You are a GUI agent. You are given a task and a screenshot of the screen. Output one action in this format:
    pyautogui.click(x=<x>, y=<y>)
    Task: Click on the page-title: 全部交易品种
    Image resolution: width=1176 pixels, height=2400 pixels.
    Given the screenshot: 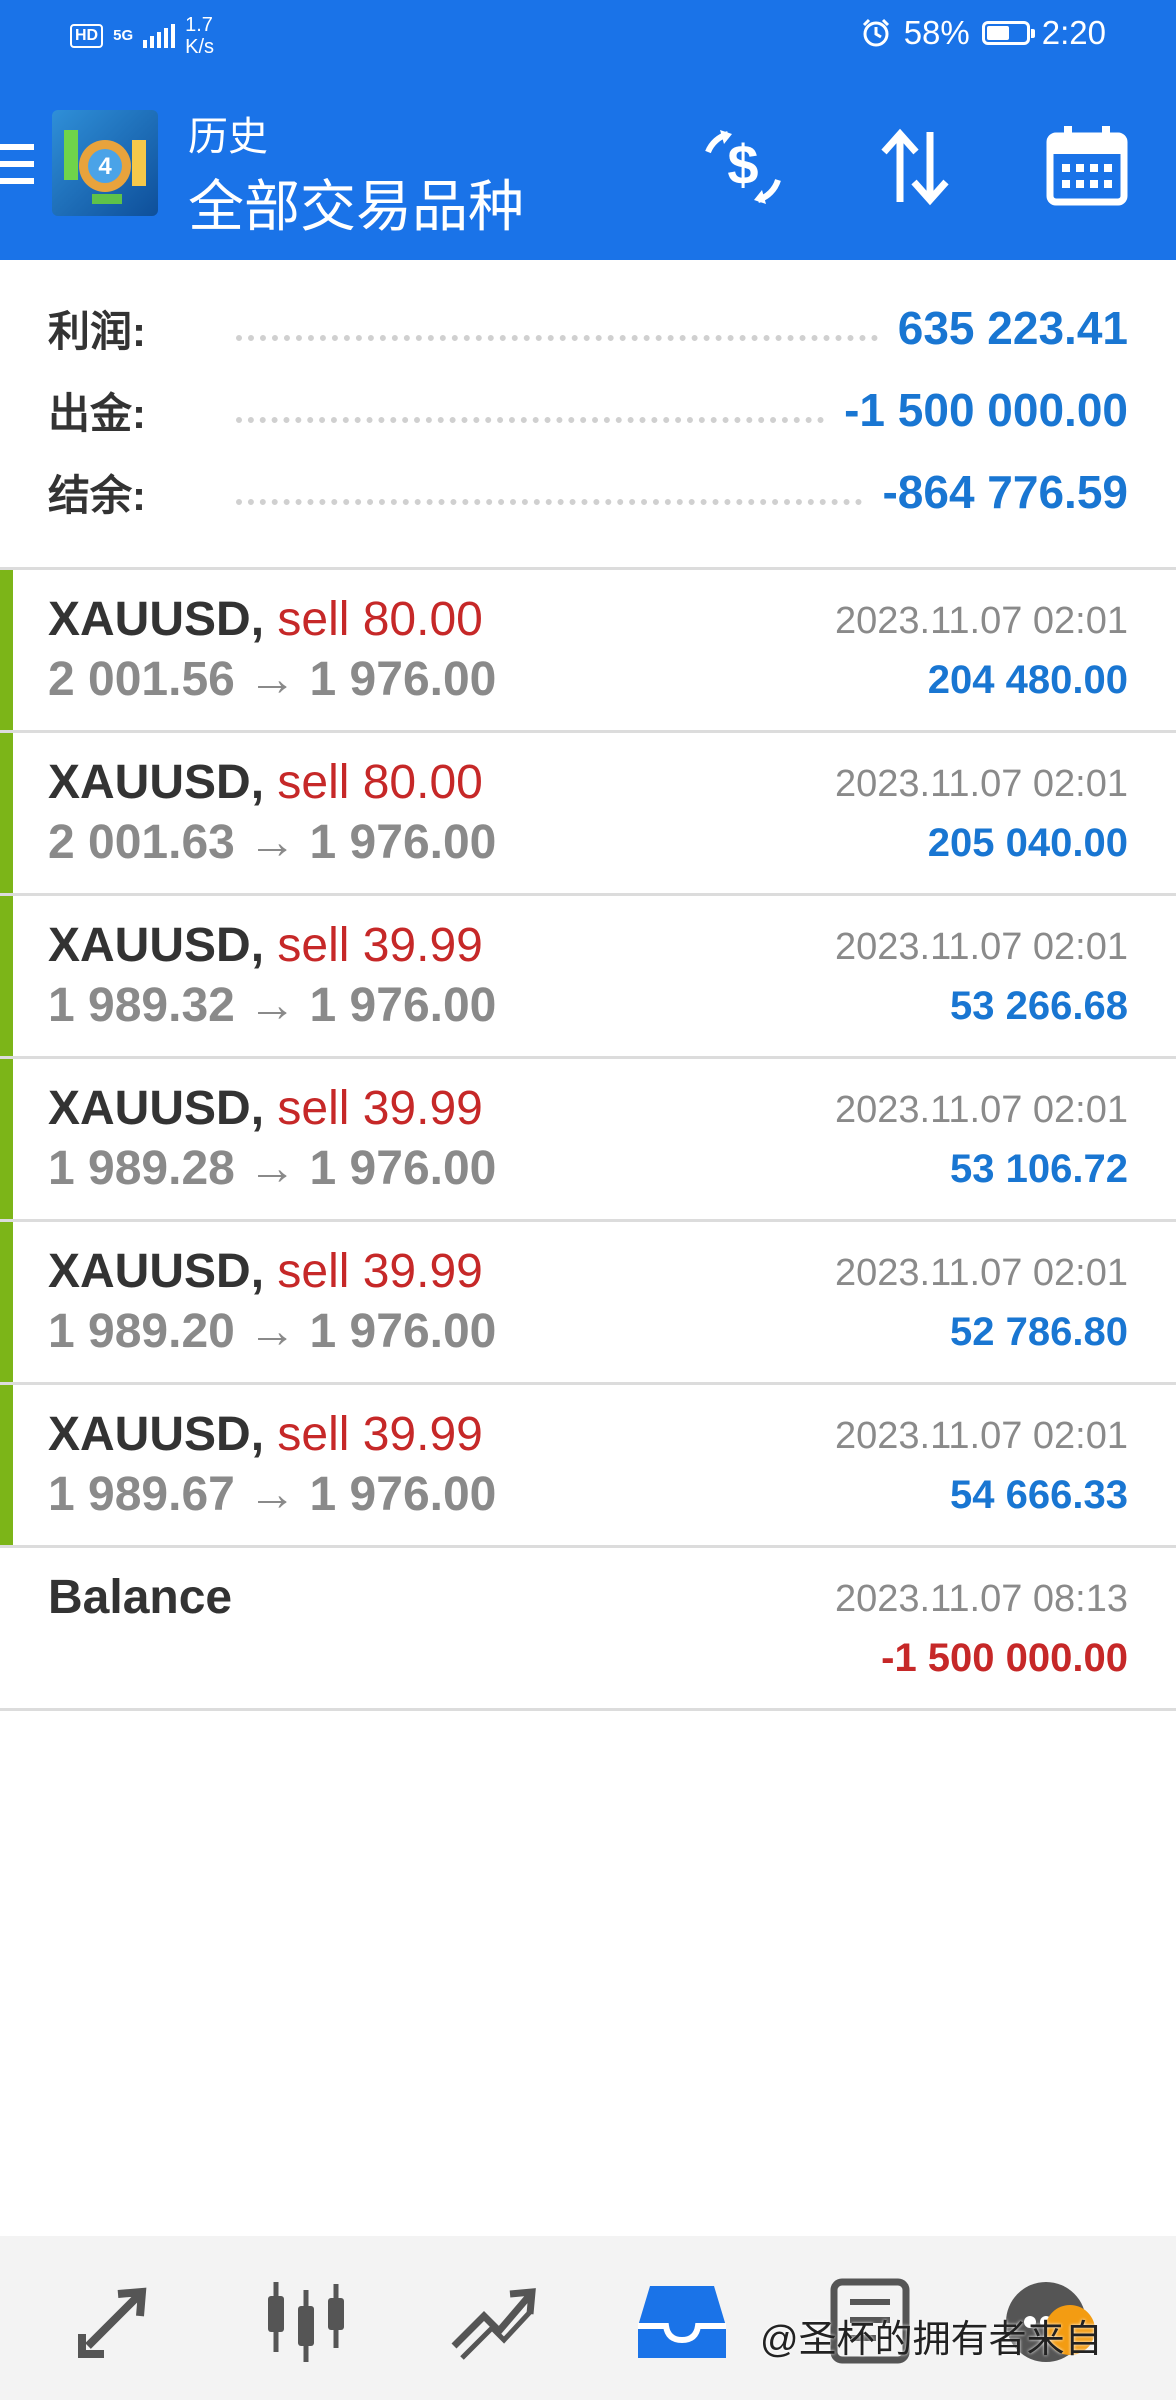 What is the action you would take?
    pyautogui.click(x=356, y=202)
    